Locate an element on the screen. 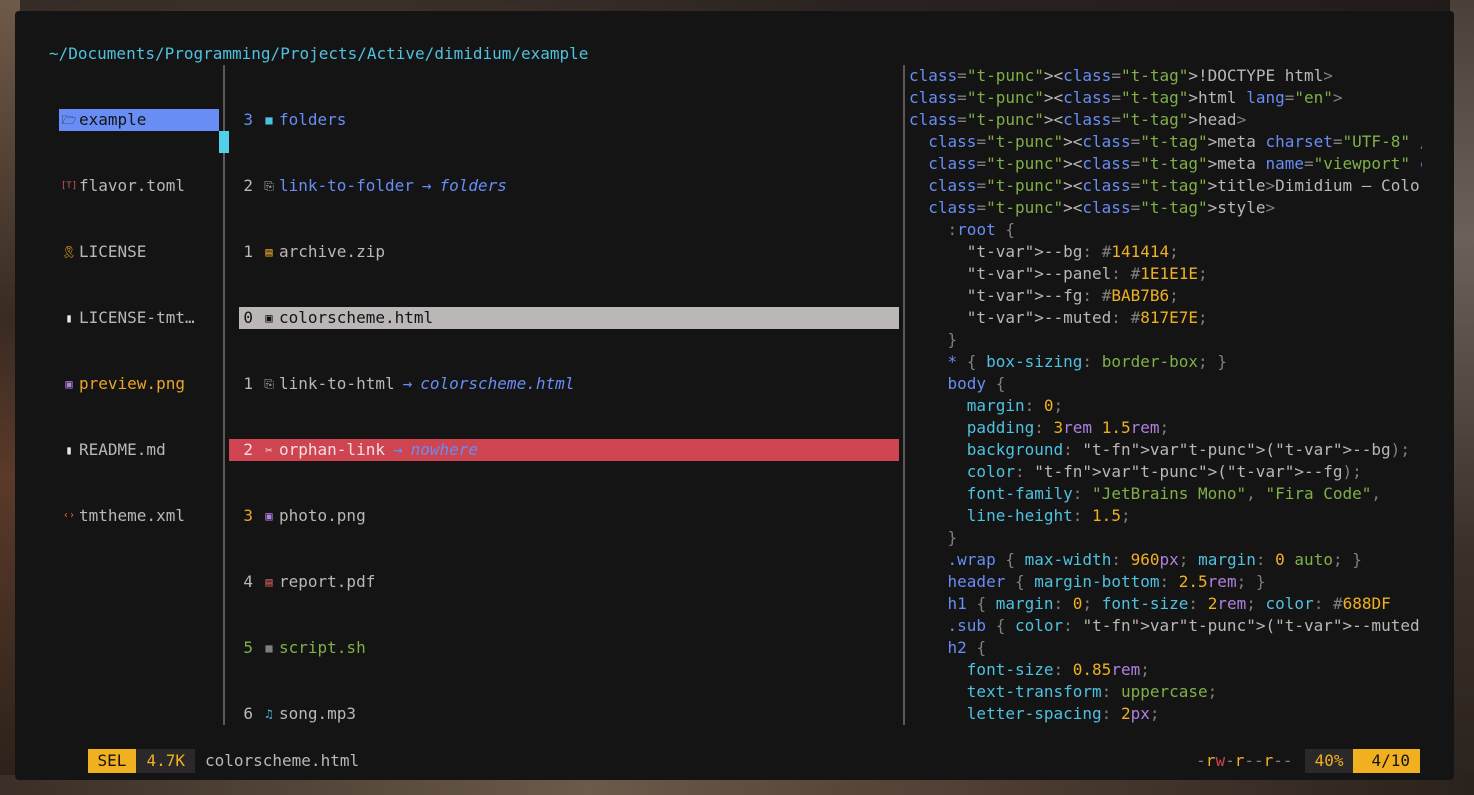 The height and width of the screenshot is (795, 1474). preview-line: :root { is located at coordinates (981, 229).